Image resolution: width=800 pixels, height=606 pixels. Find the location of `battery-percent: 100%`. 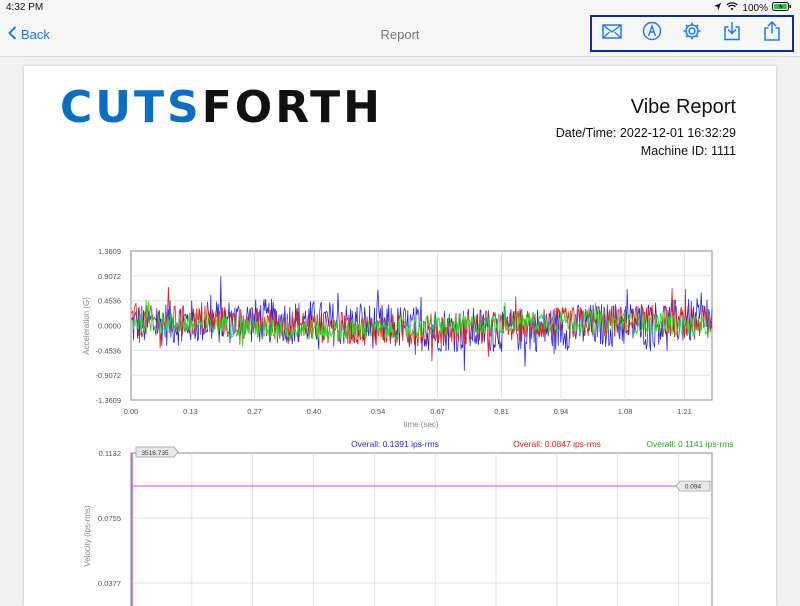

battery-percent: 100% is located at coordinates (755, 8).